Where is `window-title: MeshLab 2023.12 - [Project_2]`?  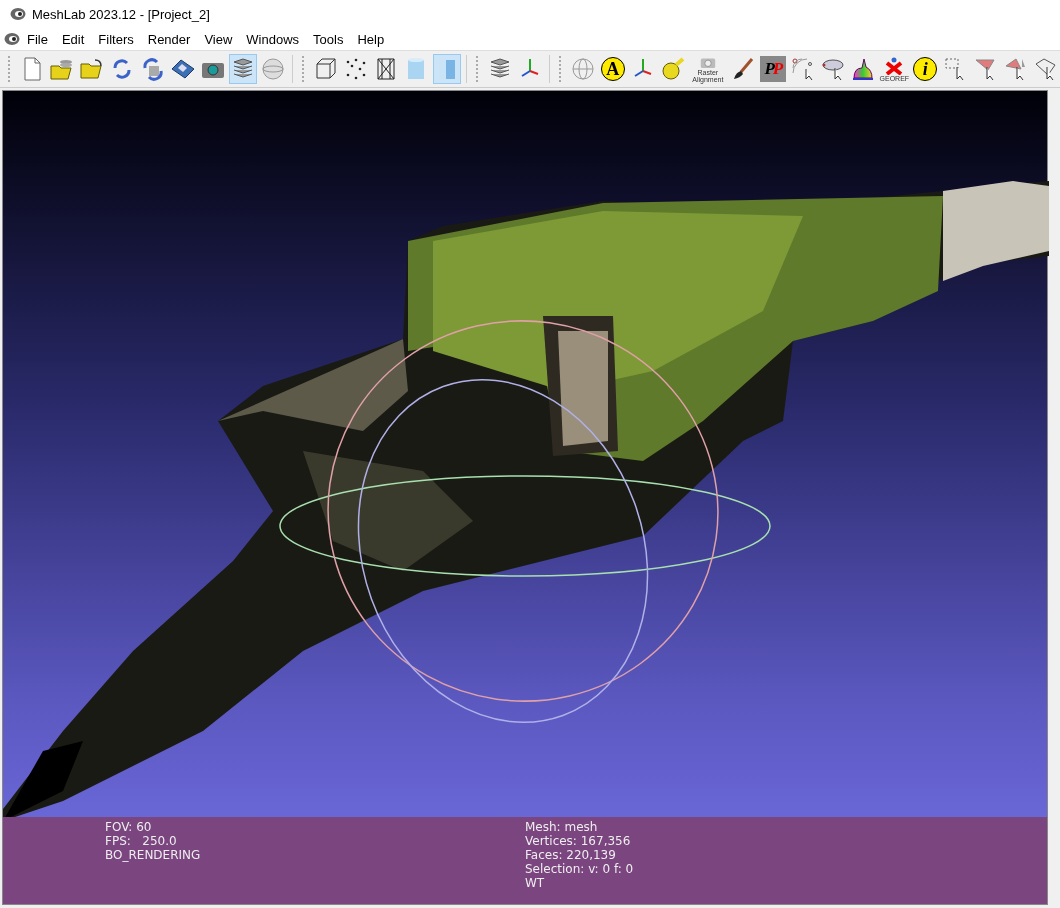 window-title: MeshLab 2023.12 - [Project_2] is located at coordinates (121, 14).